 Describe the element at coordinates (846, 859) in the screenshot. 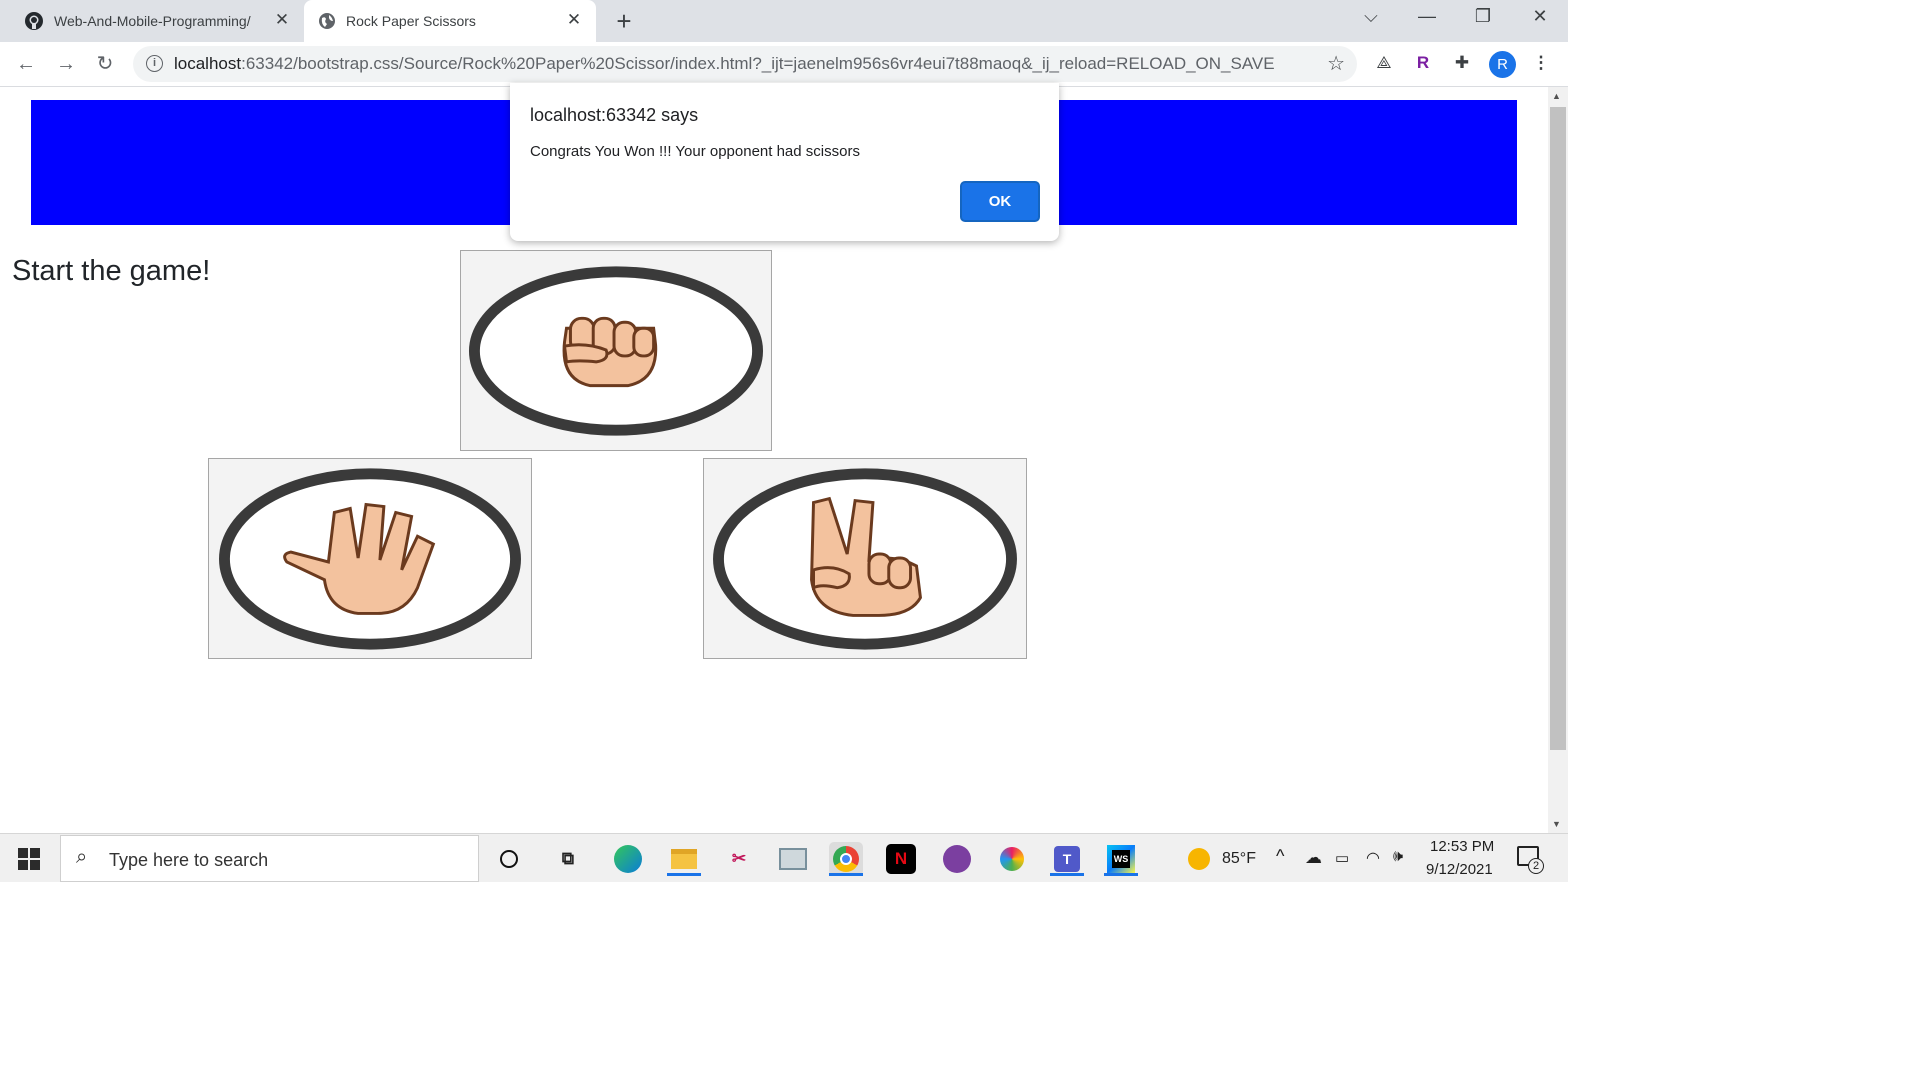

I see `chrome-icon` at that location.